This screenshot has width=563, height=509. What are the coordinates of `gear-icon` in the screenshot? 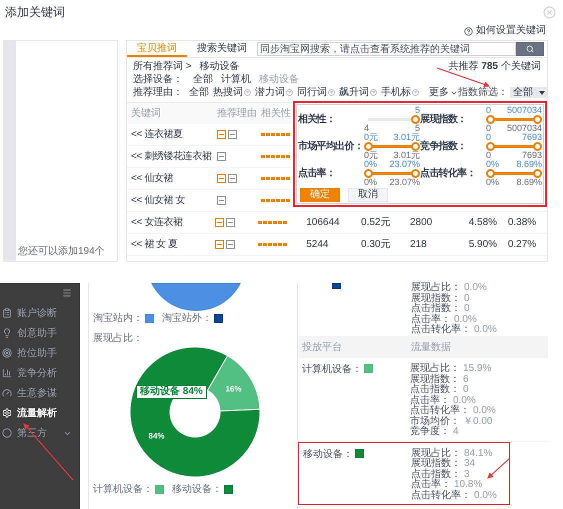 It's located at (7, 413).